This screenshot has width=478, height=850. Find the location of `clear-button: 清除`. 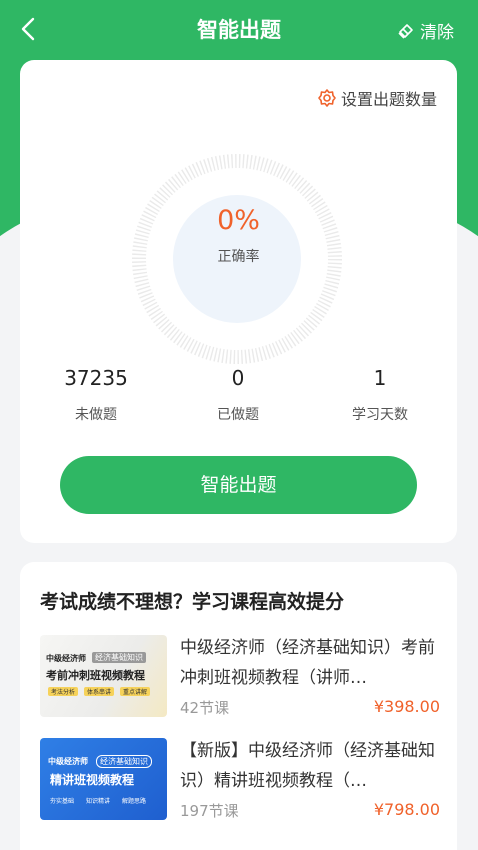

clear-button: 清除 is located at coordinates (425, 30).